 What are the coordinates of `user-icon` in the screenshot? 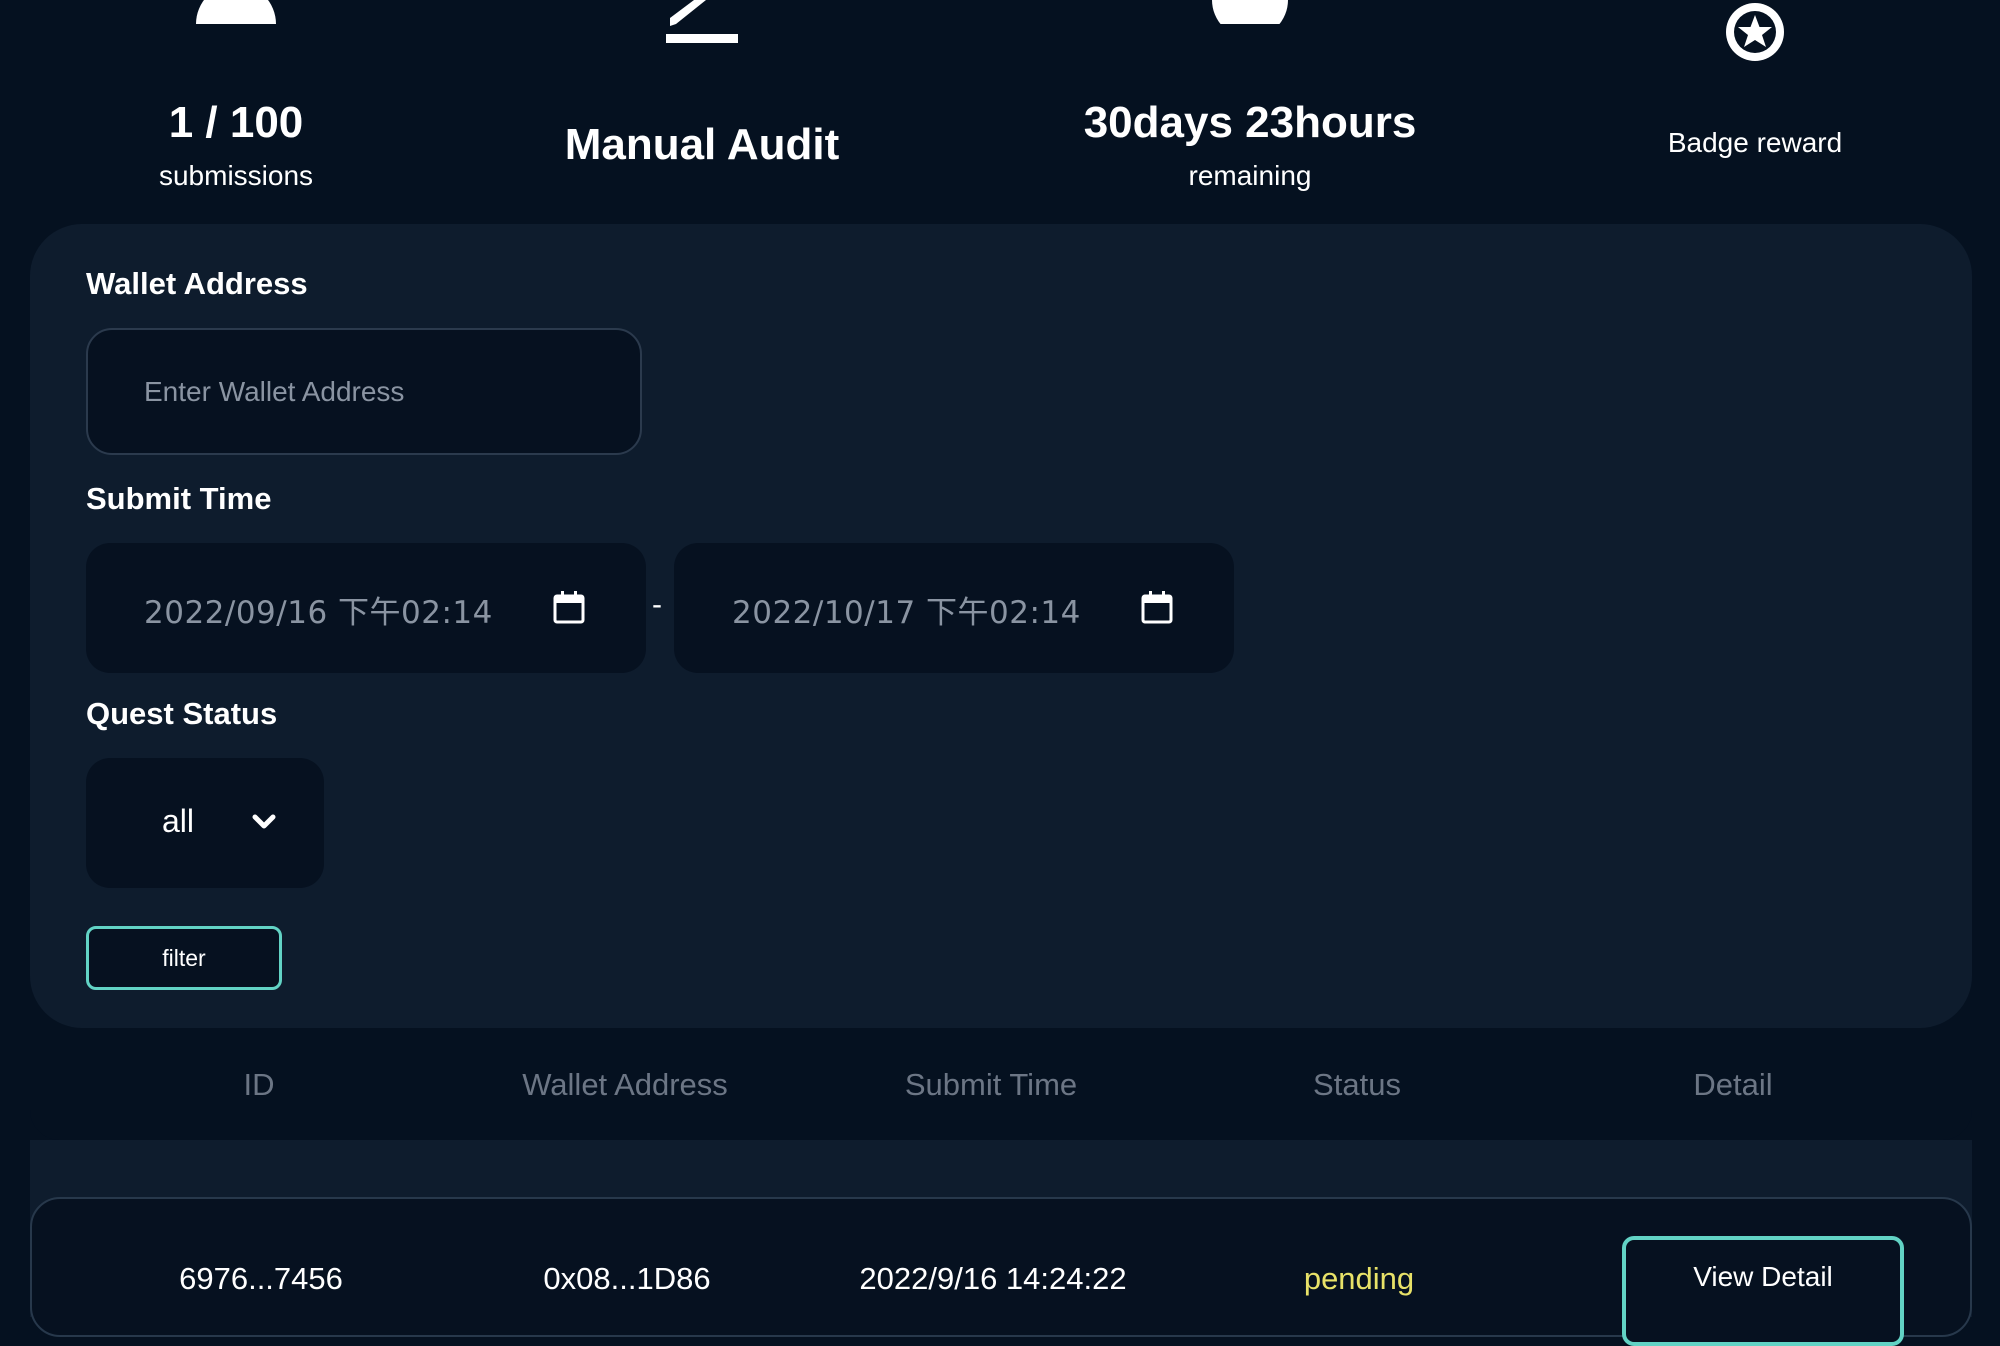 It's located at (236, 12).